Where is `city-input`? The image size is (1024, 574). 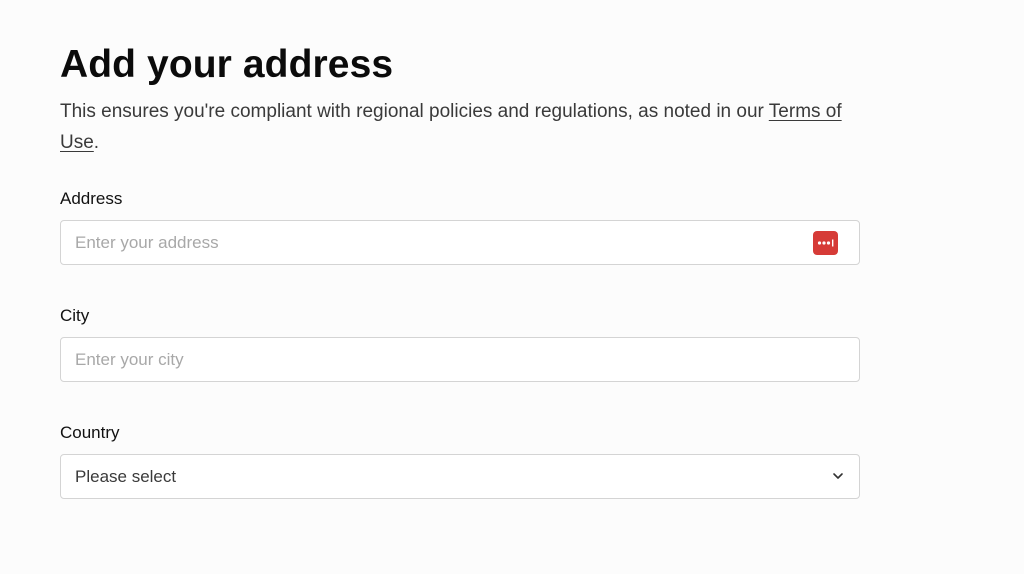
city-input is located at coordinates (440, 359).